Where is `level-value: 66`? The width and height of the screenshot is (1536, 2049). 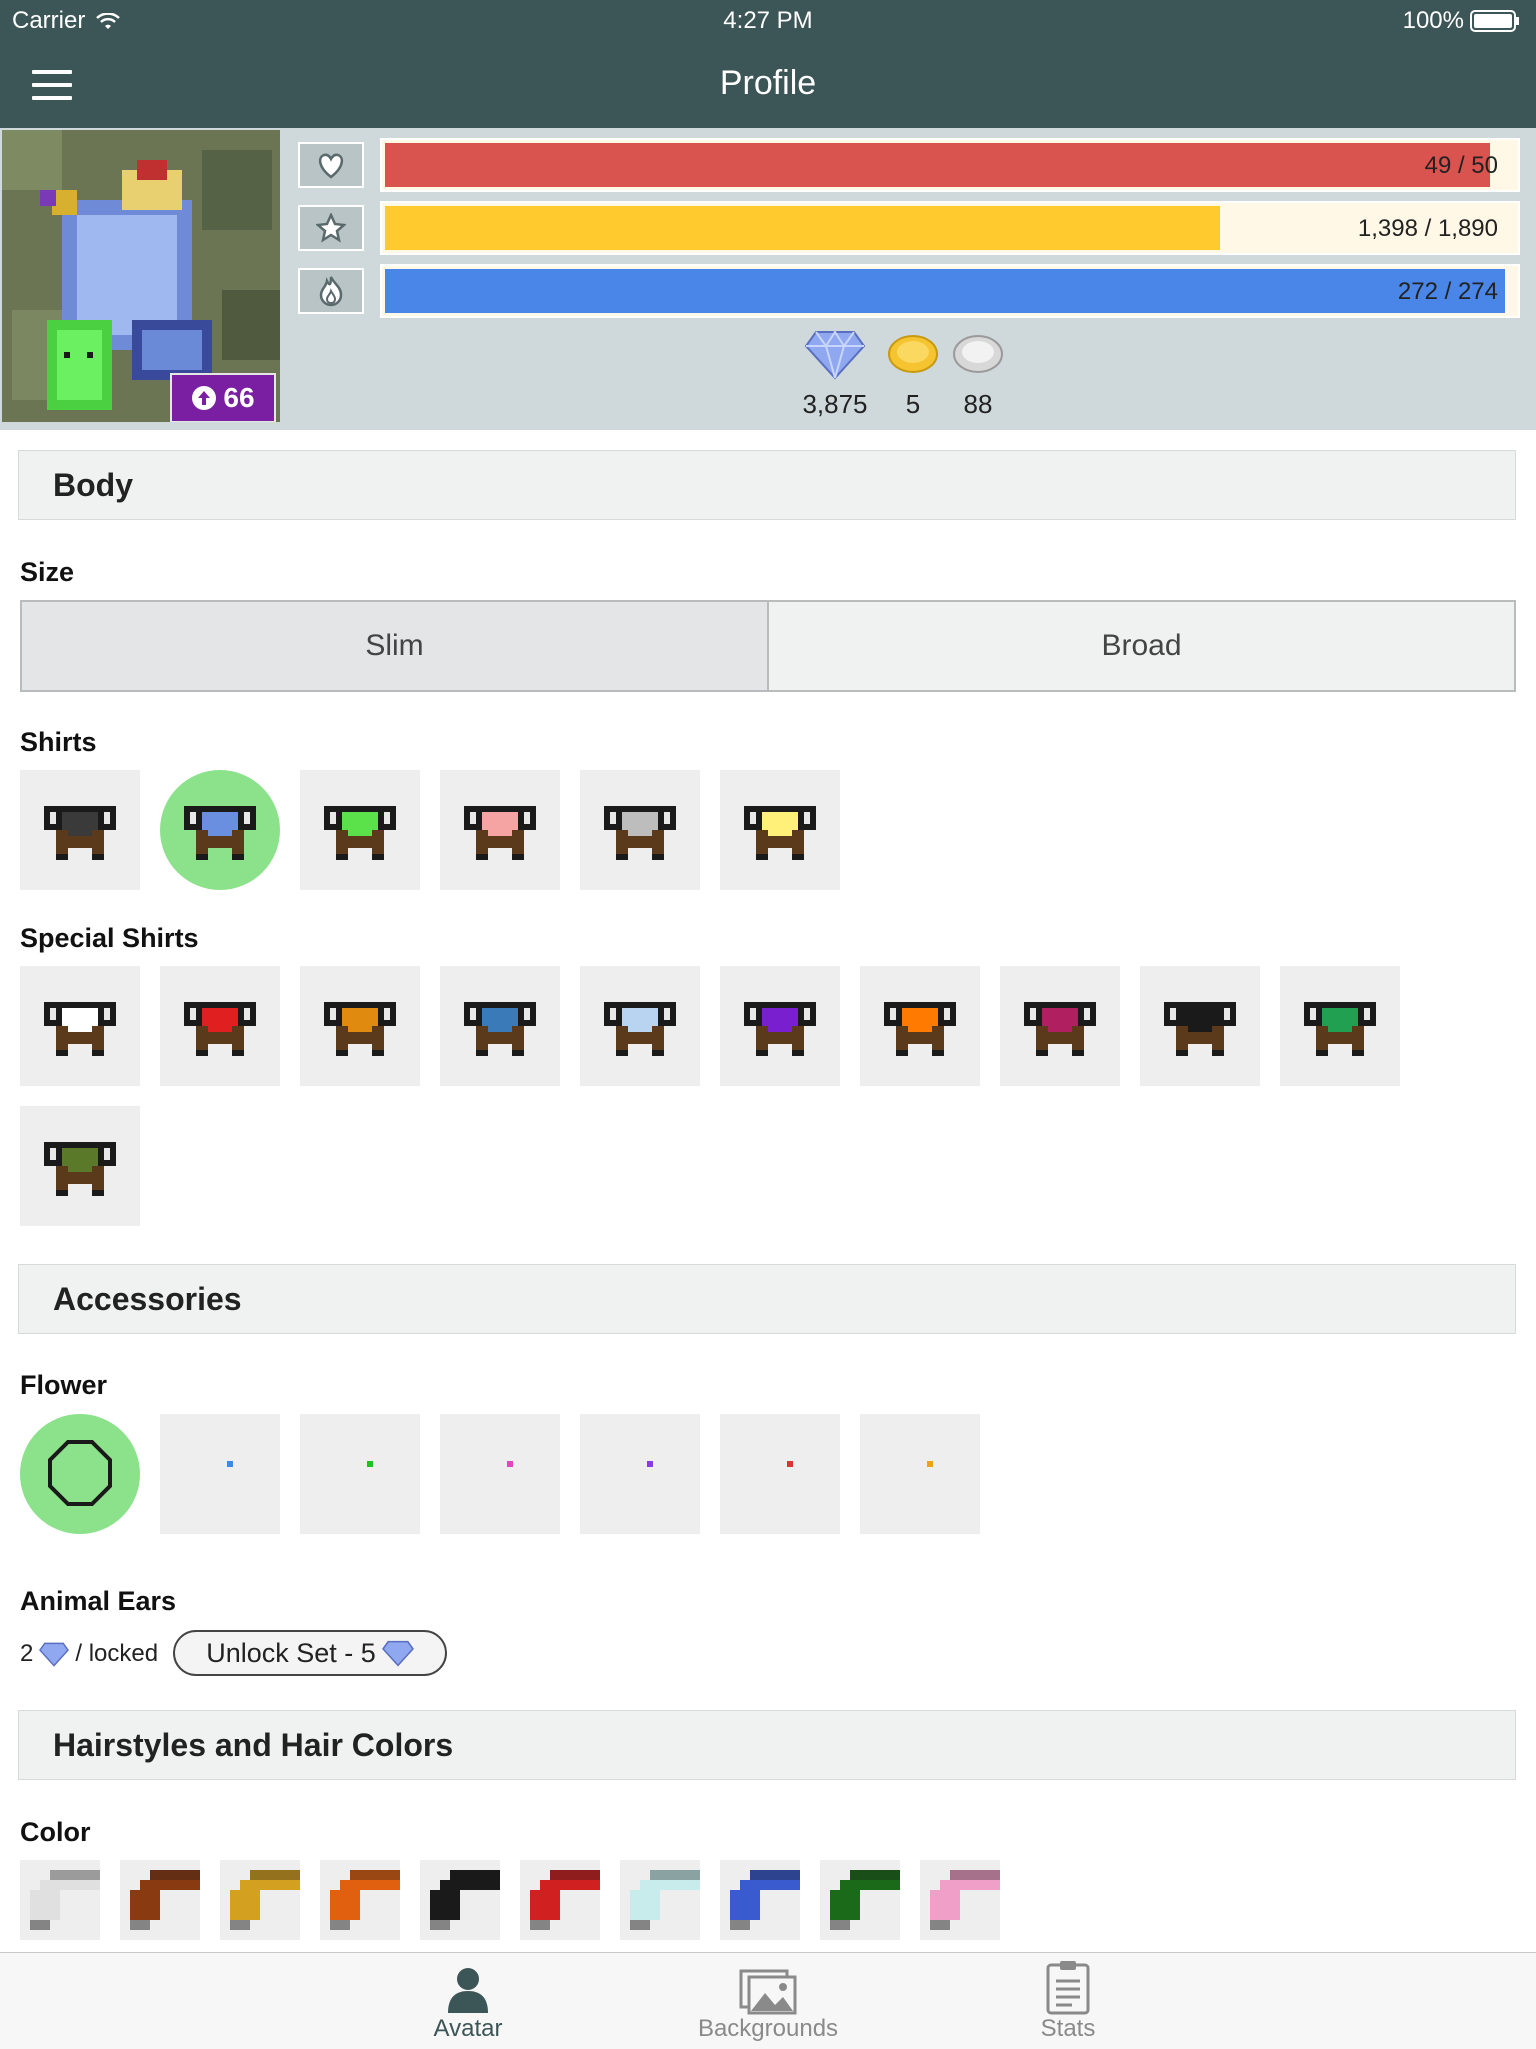
level-value: 66 is located at coordinates (239, 397).